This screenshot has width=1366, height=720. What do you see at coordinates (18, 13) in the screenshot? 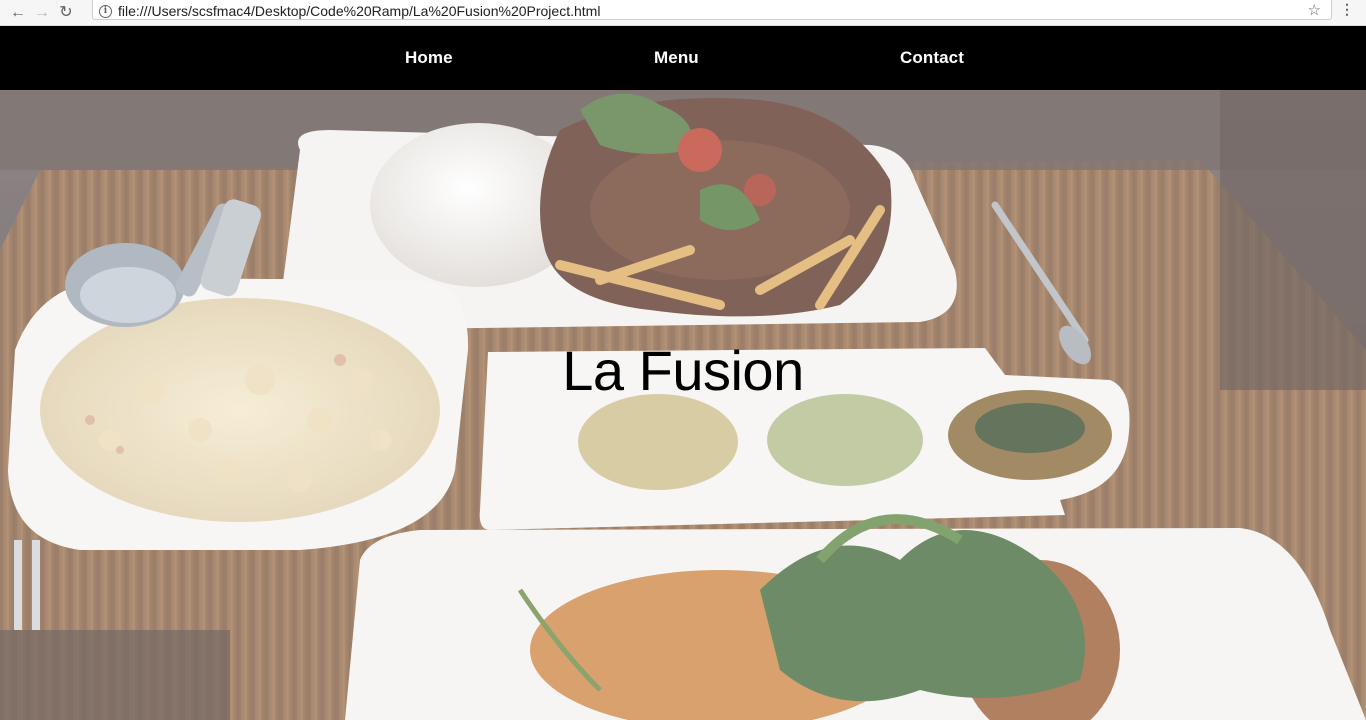
I see `back-arrow-icon: ←` at bounding box center [18, 13].